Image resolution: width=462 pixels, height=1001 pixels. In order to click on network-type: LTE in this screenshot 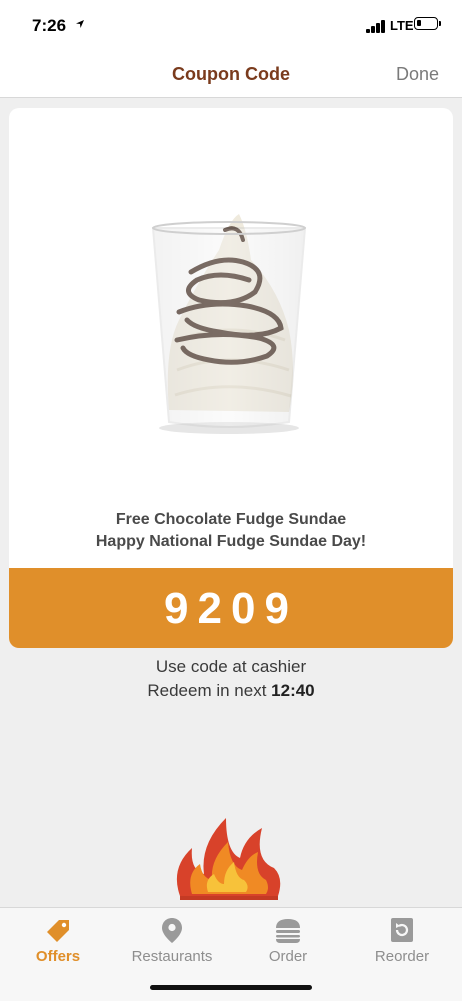, I will do `click(402, 25)`.